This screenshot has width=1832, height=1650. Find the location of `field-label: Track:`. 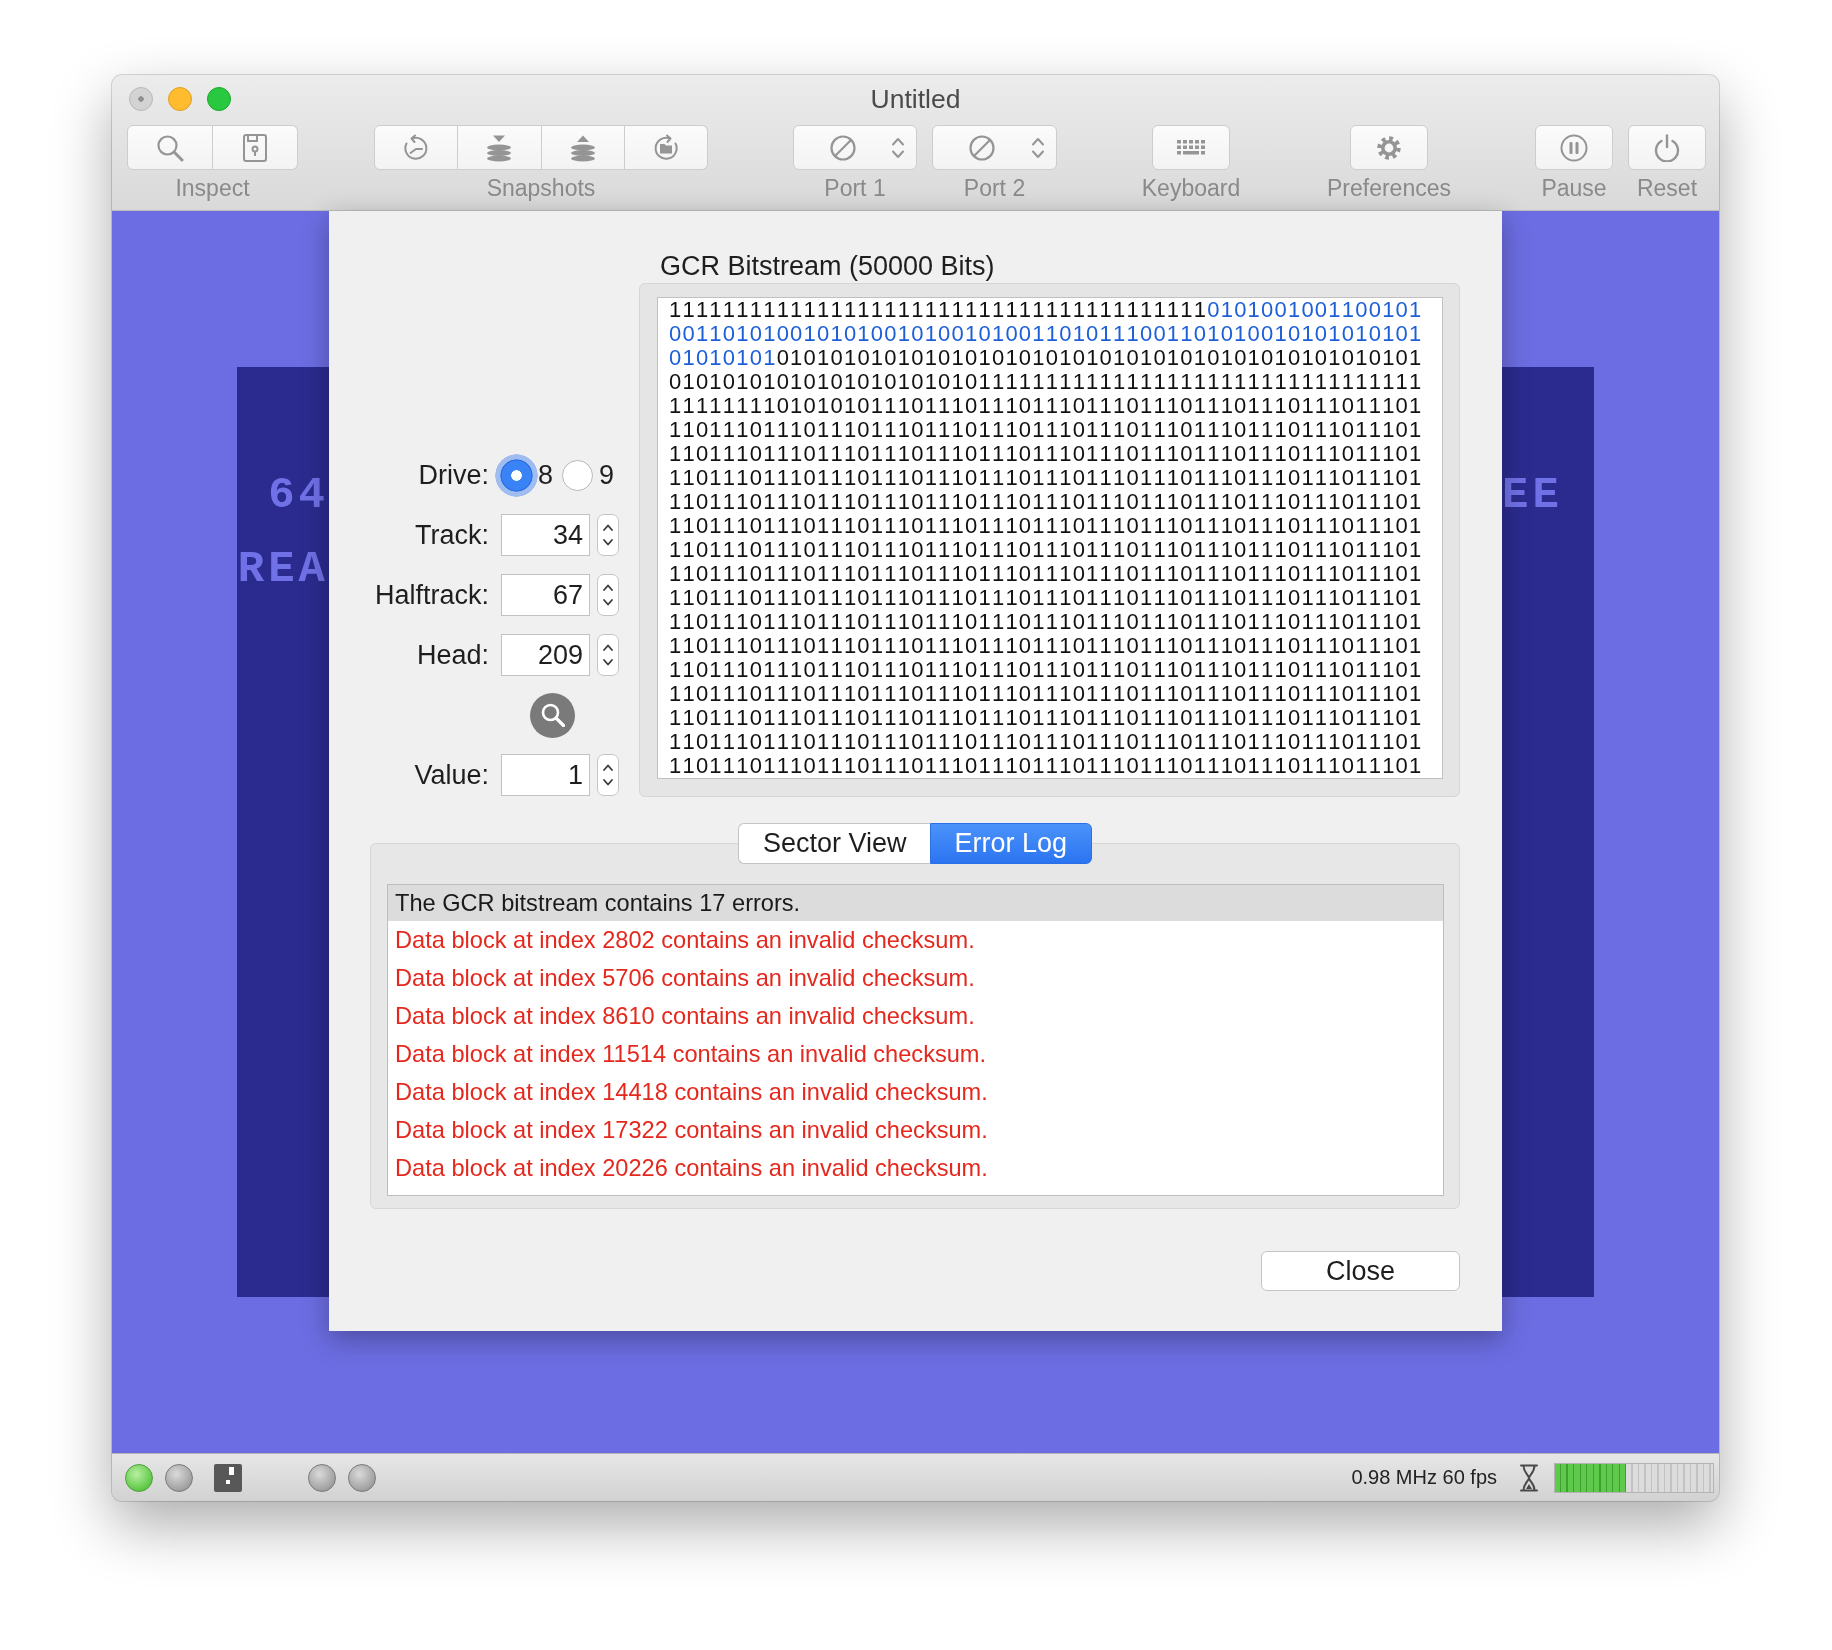

field-label: Track: is located at coordinates (451, 535).